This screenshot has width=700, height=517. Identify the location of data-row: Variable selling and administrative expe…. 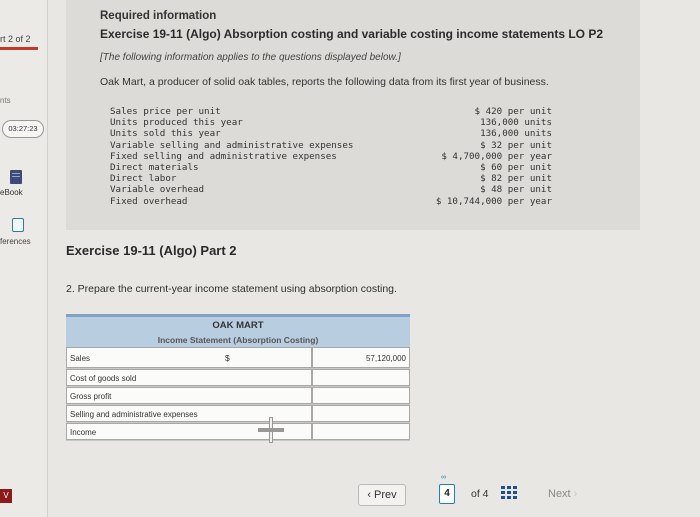
(331, 145).